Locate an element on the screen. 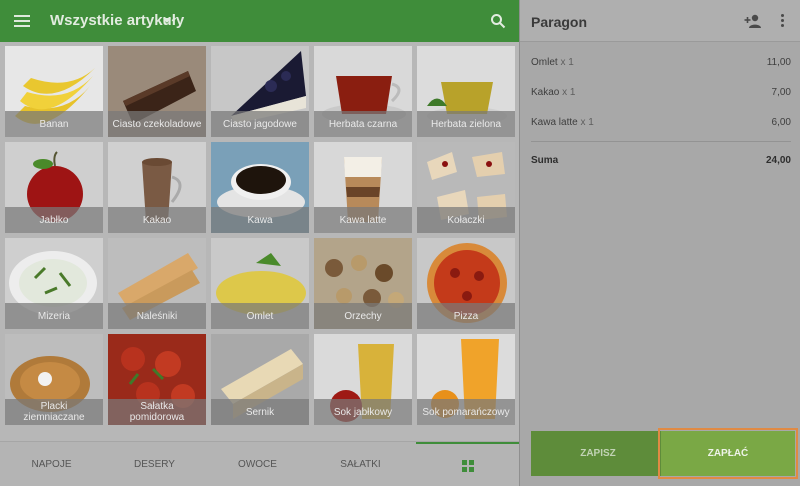 The height and width of the screenshot is (486, 800). product-label: Naleśniki is located at coordinates (157, 316).